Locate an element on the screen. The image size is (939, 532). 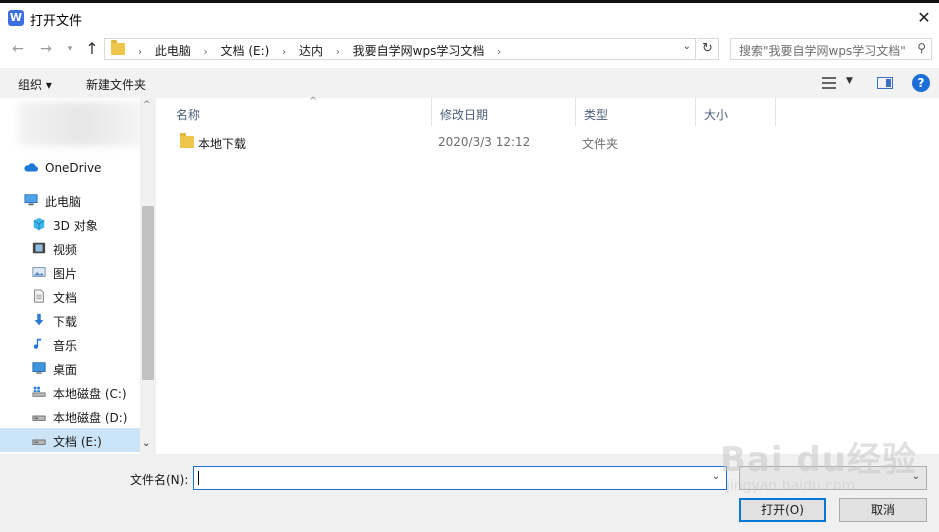
scroll-up-chevron-icon: ^ is located at coordinates (147, 105).